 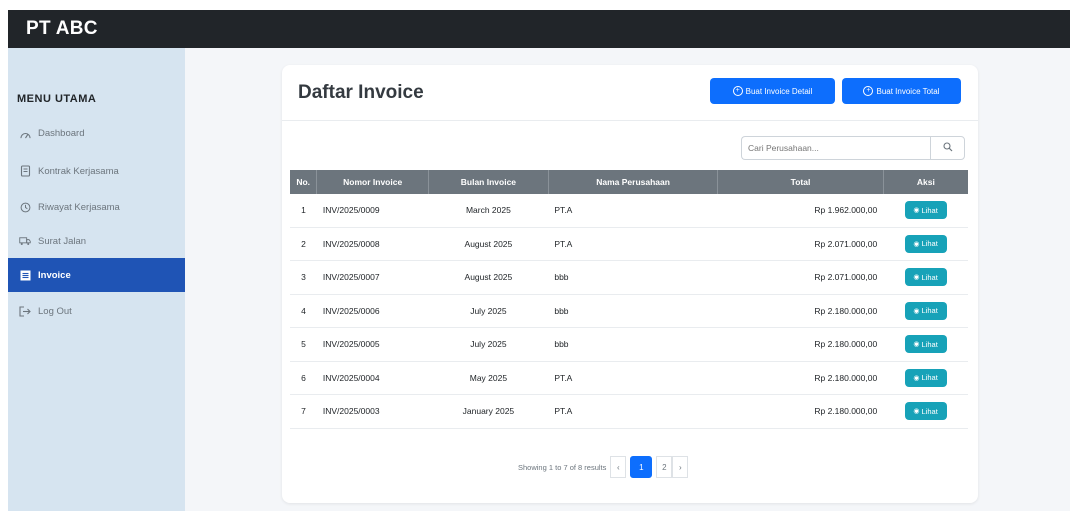 What do you see at coordinates (488, 182) in the screenshot?
I see `header-bulan-invoice: Bulan Invoice` at bounding box center [488, 182].